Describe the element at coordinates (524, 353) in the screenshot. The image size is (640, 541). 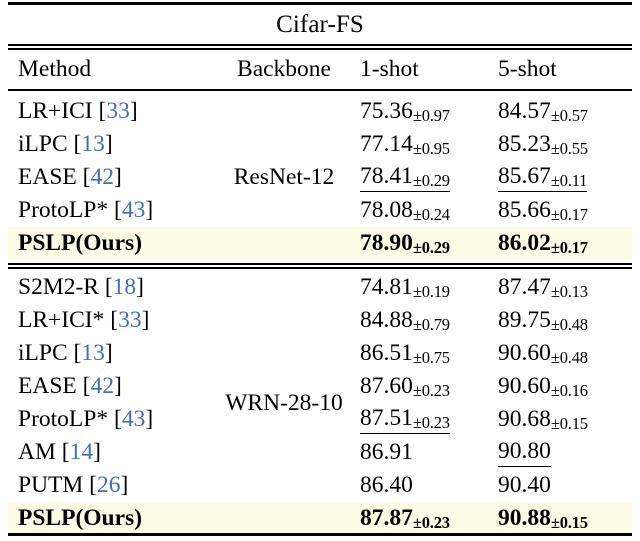
I see `five-shot-number: 90.60` at that location.